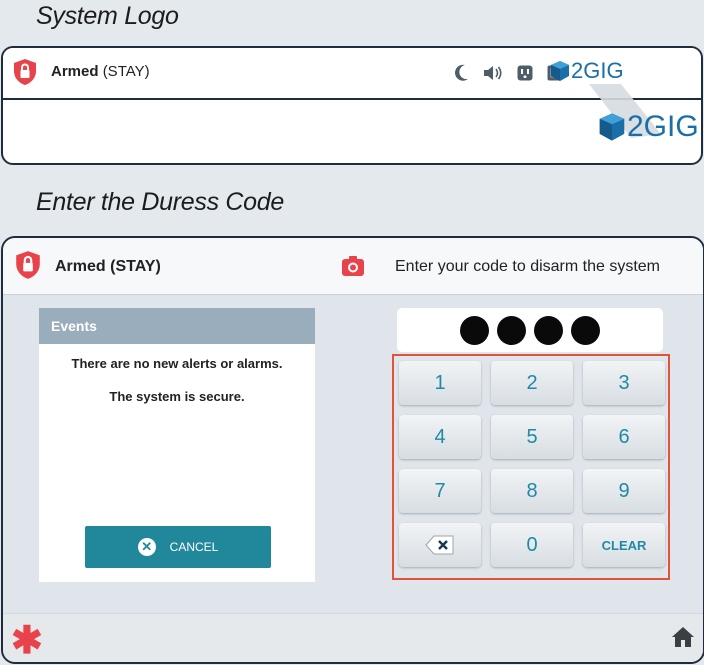 This screenshot has width=704, height=665. I want to click on backspace-button, so click(440, 545).